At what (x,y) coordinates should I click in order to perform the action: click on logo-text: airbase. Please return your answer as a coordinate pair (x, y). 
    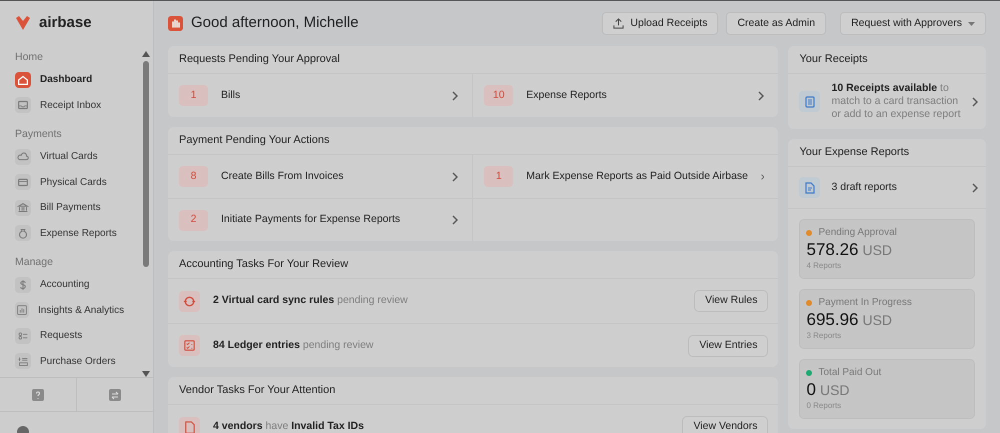
    Looking at the image, I should click on (65, 22).